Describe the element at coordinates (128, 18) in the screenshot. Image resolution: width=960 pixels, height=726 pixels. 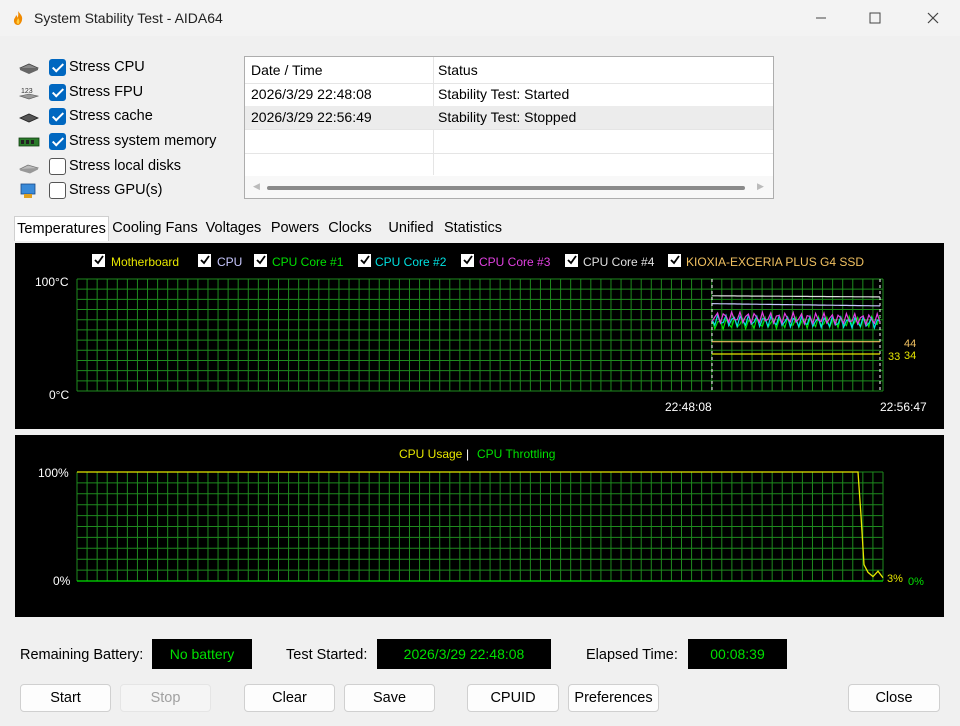
I see `window-title: System Stability Test - AIDA64` at that location.